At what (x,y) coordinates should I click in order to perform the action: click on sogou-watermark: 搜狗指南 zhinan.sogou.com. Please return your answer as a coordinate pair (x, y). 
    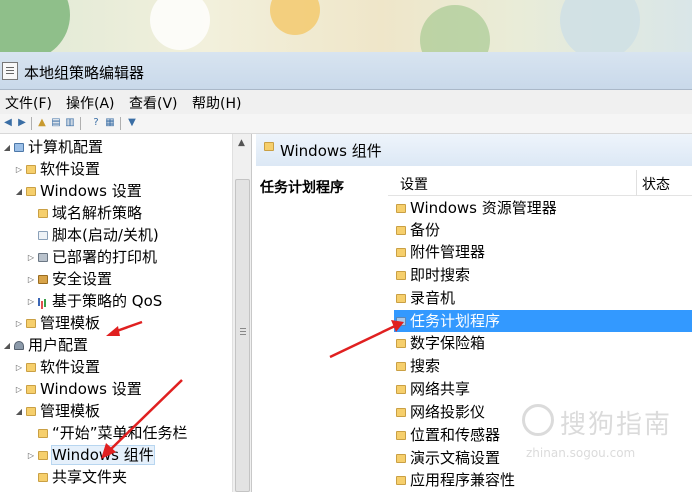
    Looking at the image, I should click on (602, 433).